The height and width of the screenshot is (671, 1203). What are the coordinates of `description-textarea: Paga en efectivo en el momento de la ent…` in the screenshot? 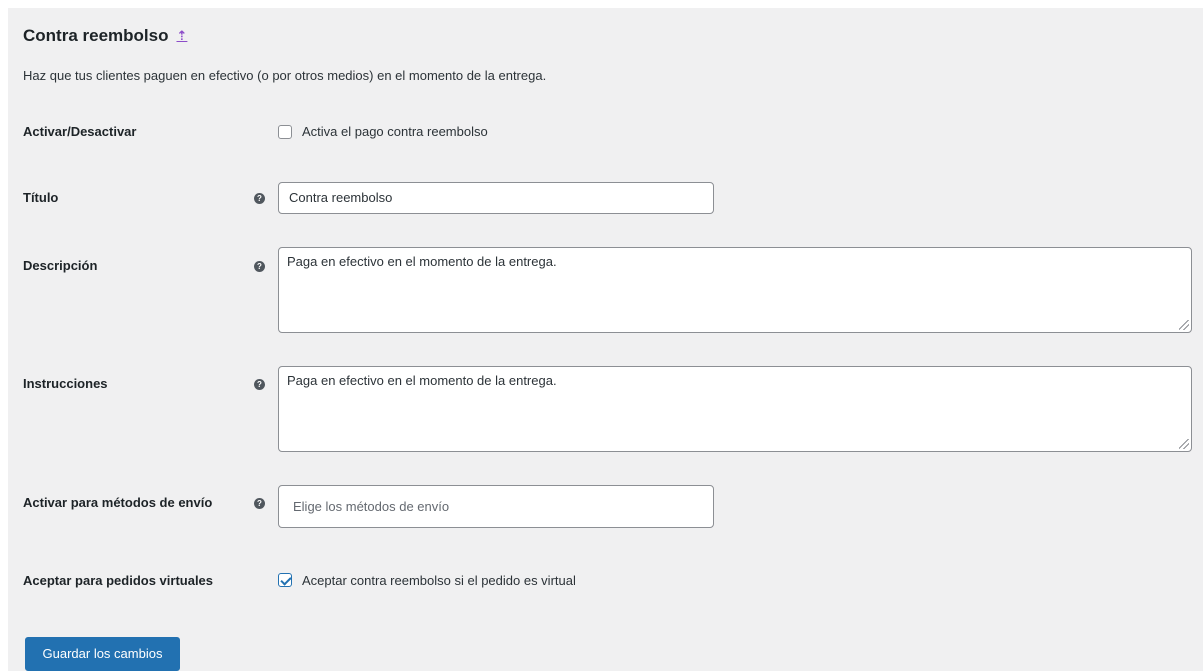 It's located at (735, 290).